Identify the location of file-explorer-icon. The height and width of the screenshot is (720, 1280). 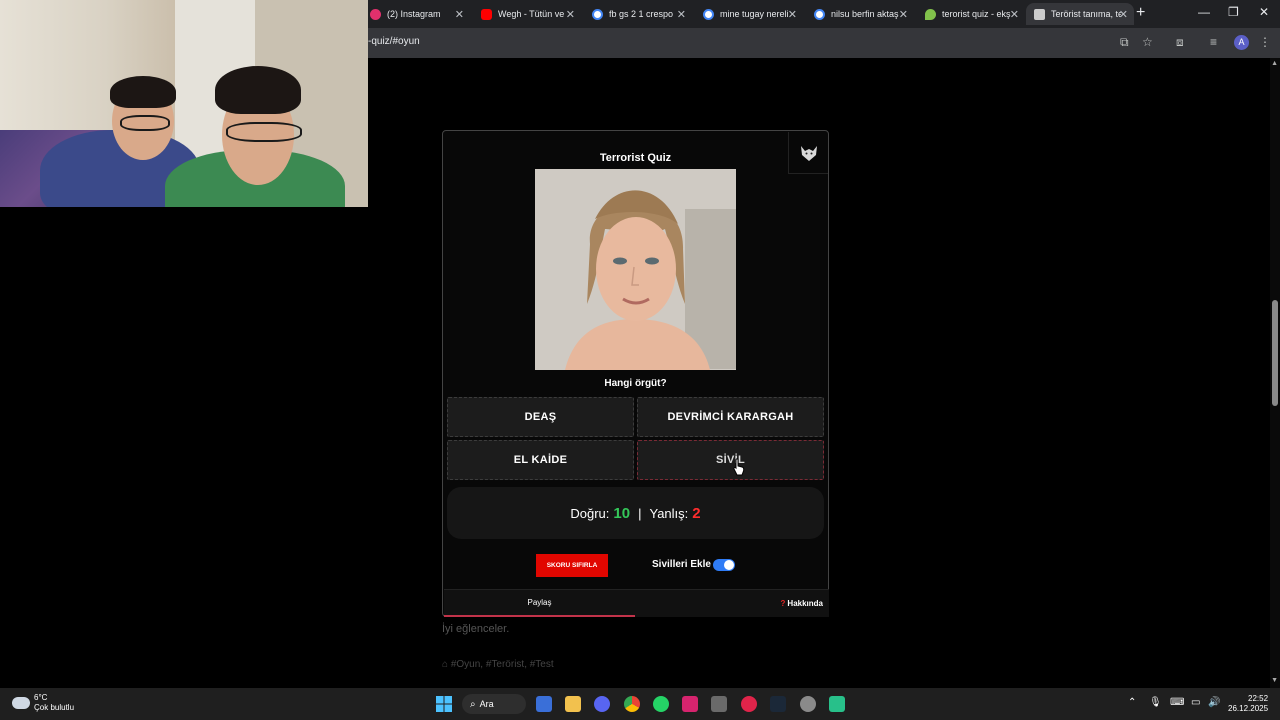
(573, 704).